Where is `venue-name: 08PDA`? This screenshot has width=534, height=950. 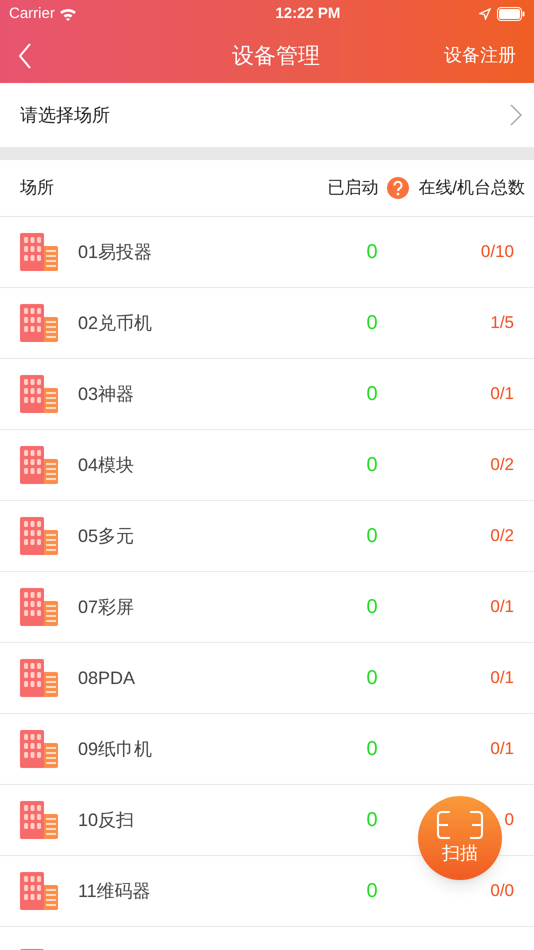 venue-name: 08PDA is located at coordinates (107, 678).